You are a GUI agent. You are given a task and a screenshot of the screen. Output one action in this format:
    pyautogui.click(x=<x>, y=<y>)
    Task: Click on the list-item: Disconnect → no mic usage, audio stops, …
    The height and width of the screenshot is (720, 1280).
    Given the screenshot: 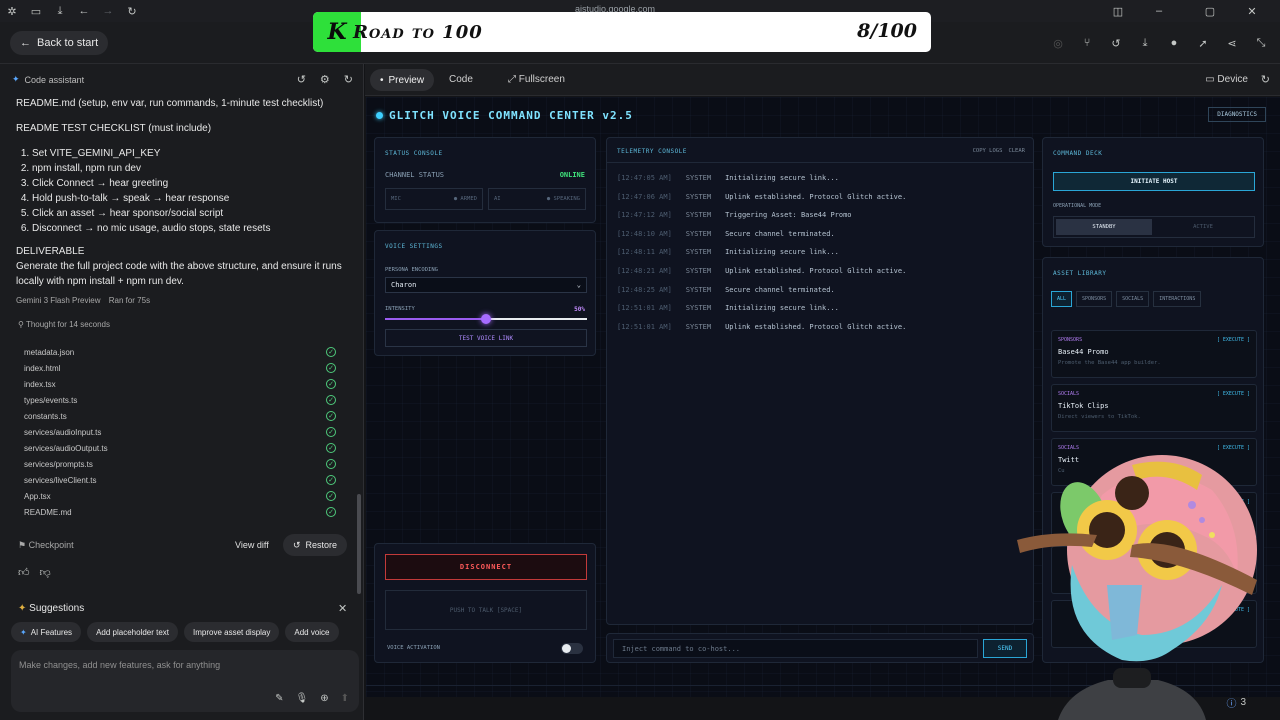 What is the action you would take?
    pyautogui.click(x=189, y=228)
    